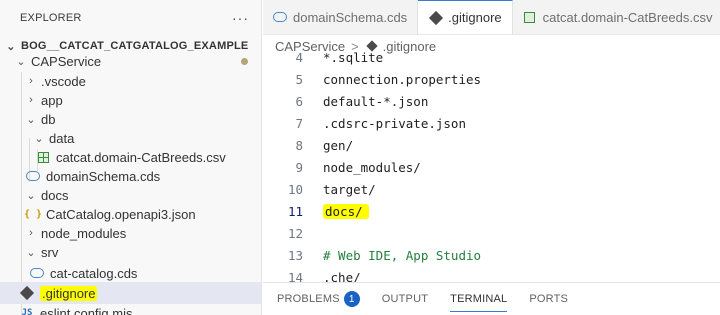 The height and width of the screenshot is (315, 720). Describe the element at coordinates (402, 255) in the screenshot. I see `line-text: # Web IDE, App Studio` at that location.